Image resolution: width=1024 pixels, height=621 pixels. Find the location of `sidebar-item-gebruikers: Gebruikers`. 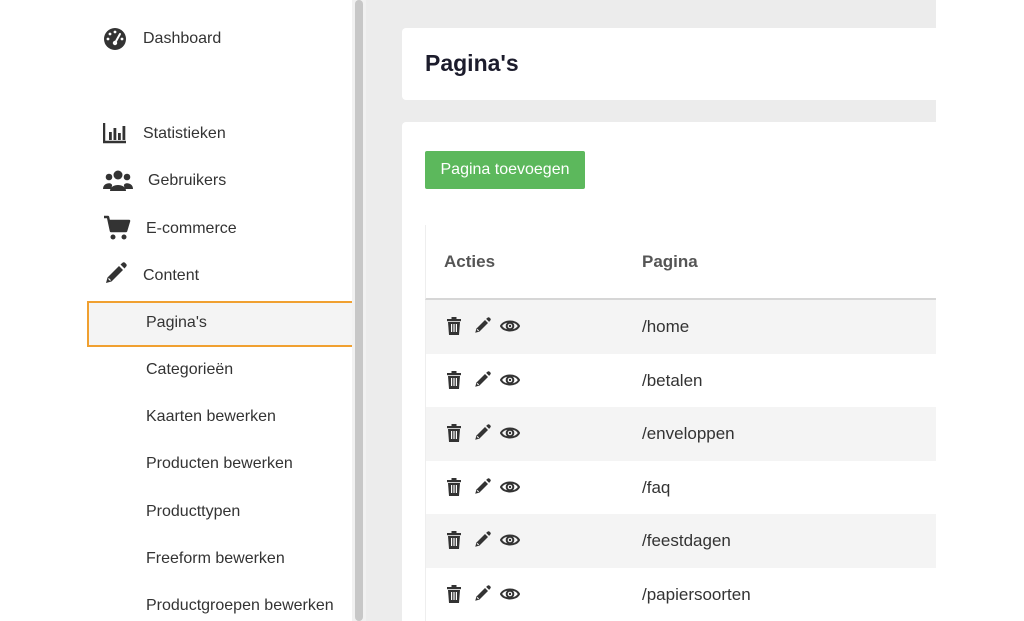

sidebar-item-gebruikers: Gebruikers is located at coordinates (176, 181).